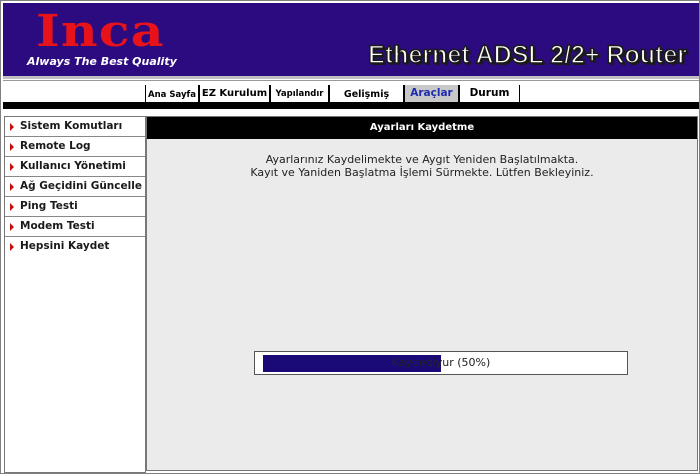  What do you see at coordinates (422, 128) in the screenshot?
I see `content-title: Ayarları Kaydetme` at bounding box center [422, 128].